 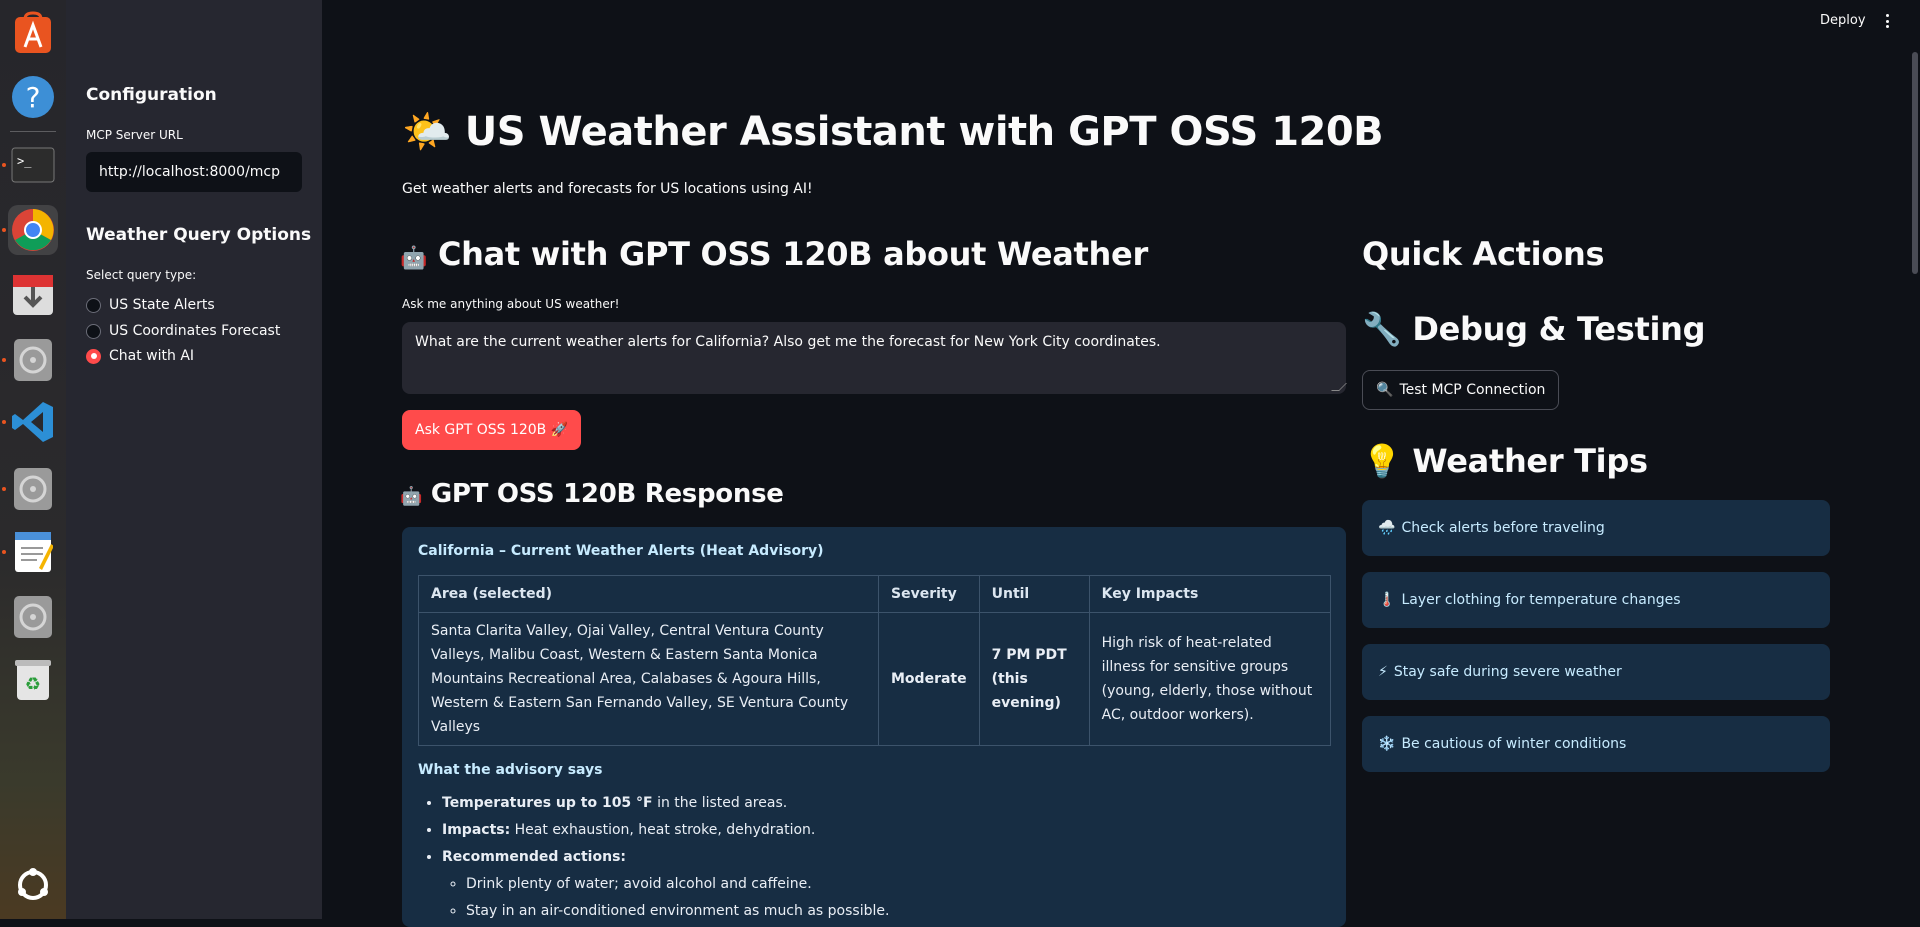 I want to click on radio-label: Chat with AI, so click(x=152, y=356).